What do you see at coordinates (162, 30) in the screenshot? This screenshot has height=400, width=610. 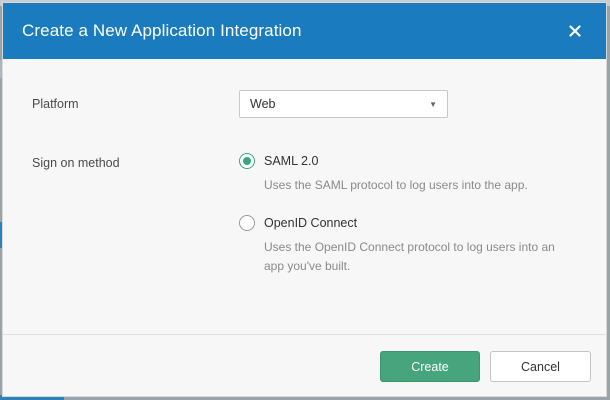 I see `dialog-title: Create a New Application Integration` at bounding box center [162, 30].